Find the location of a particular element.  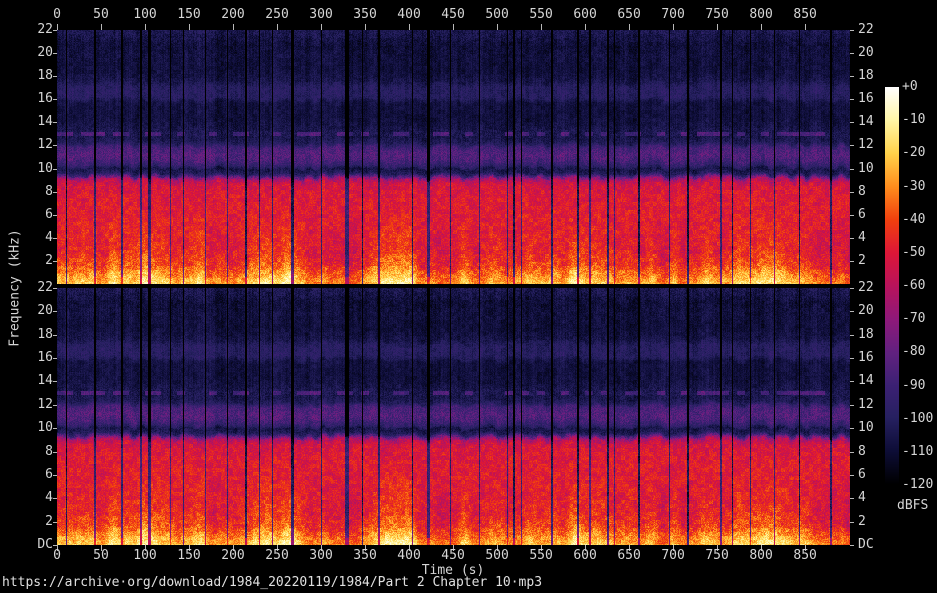

freq-tick-label-left: 2 is located at coordinates (49, 260).